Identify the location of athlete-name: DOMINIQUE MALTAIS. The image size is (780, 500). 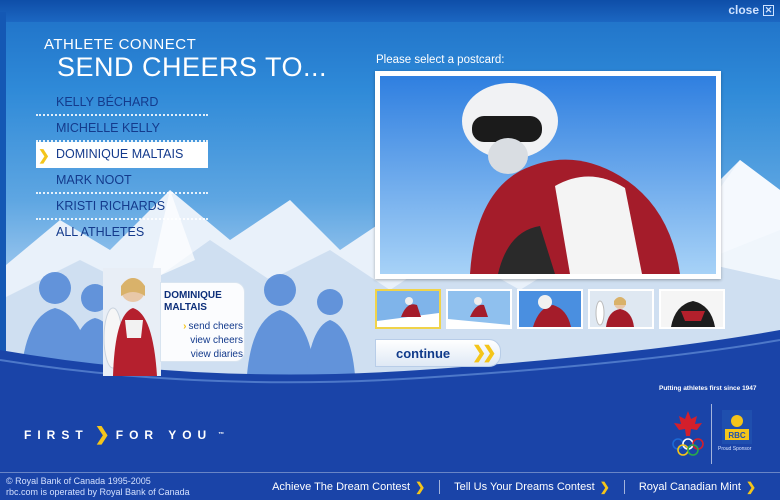
(120, 154).